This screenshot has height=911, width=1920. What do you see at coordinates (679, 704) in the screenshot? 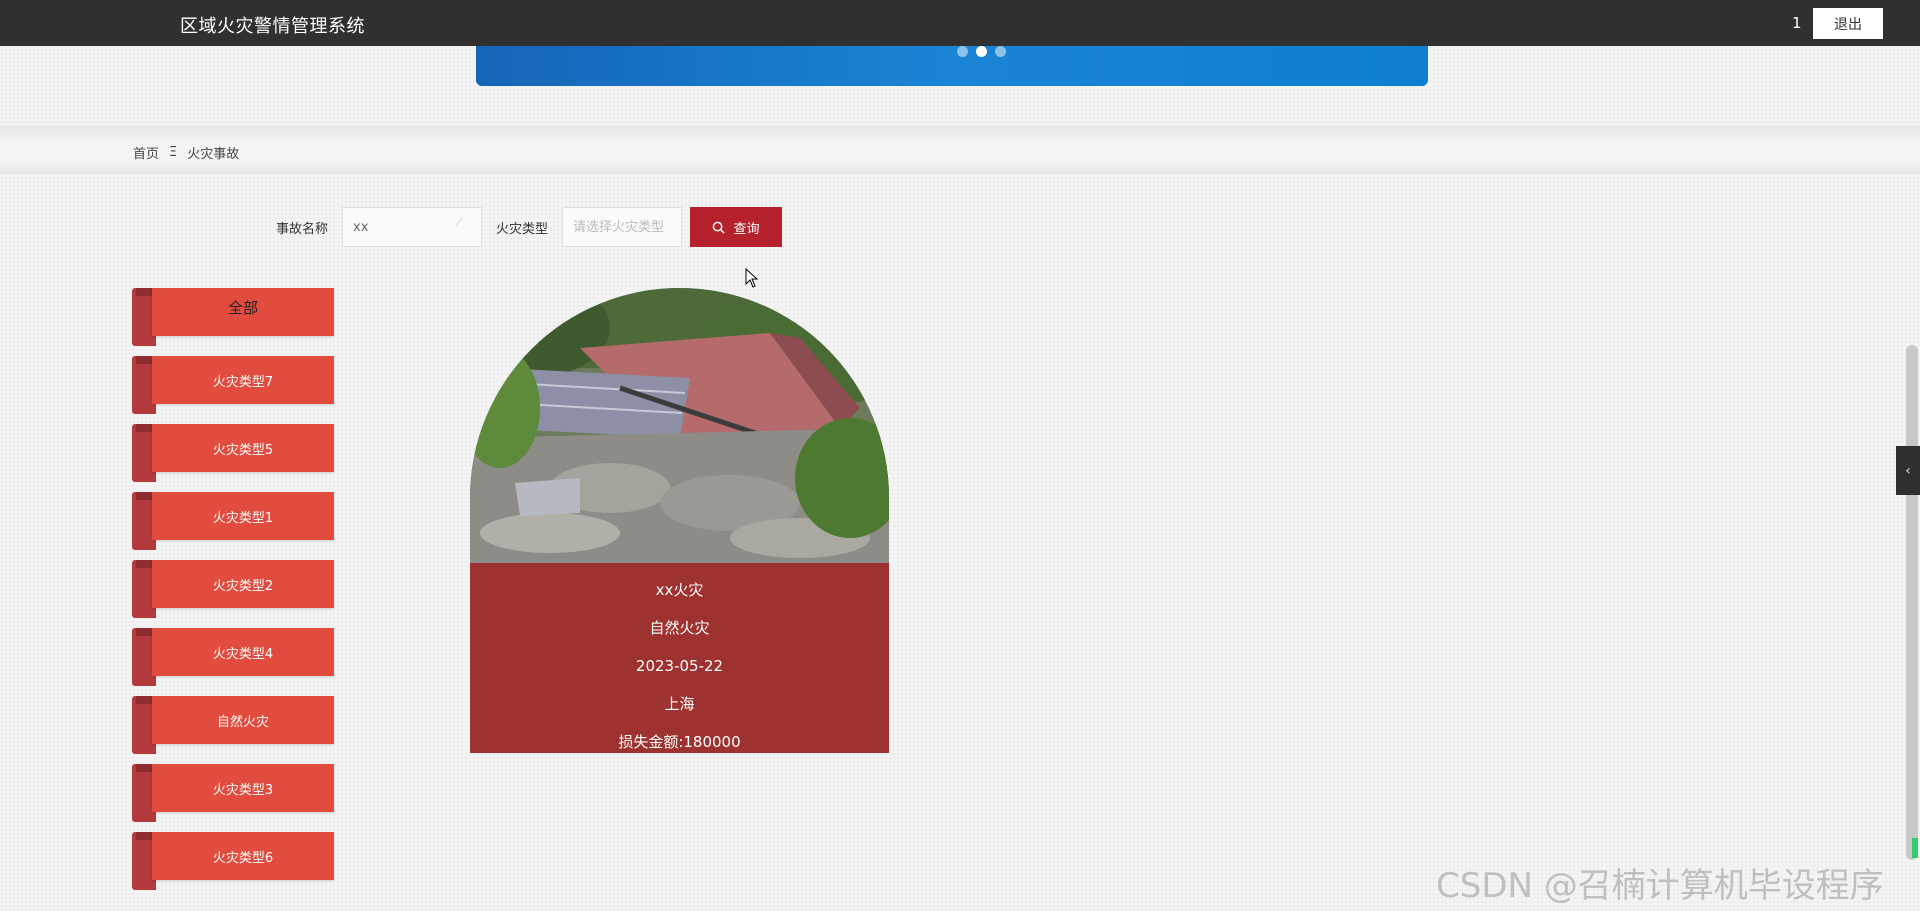
I see `accident-location: 上海` at bounding box center [679, 704].